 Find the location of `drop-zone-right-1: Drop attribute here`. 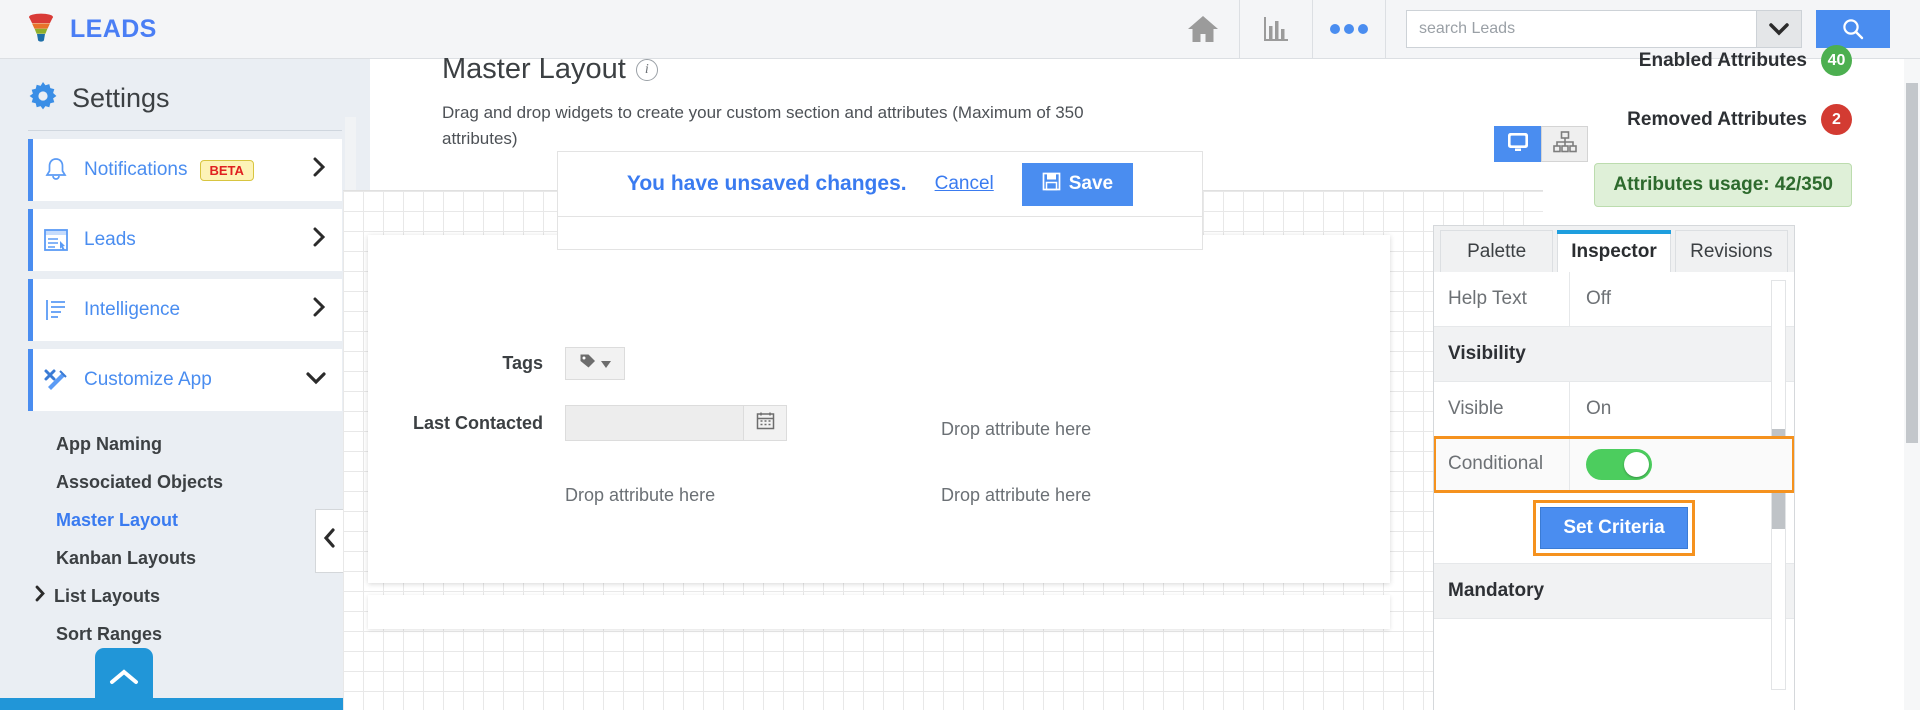

drop-zone-right-1: Drop attribute here is located at coordinates (1016, 429).